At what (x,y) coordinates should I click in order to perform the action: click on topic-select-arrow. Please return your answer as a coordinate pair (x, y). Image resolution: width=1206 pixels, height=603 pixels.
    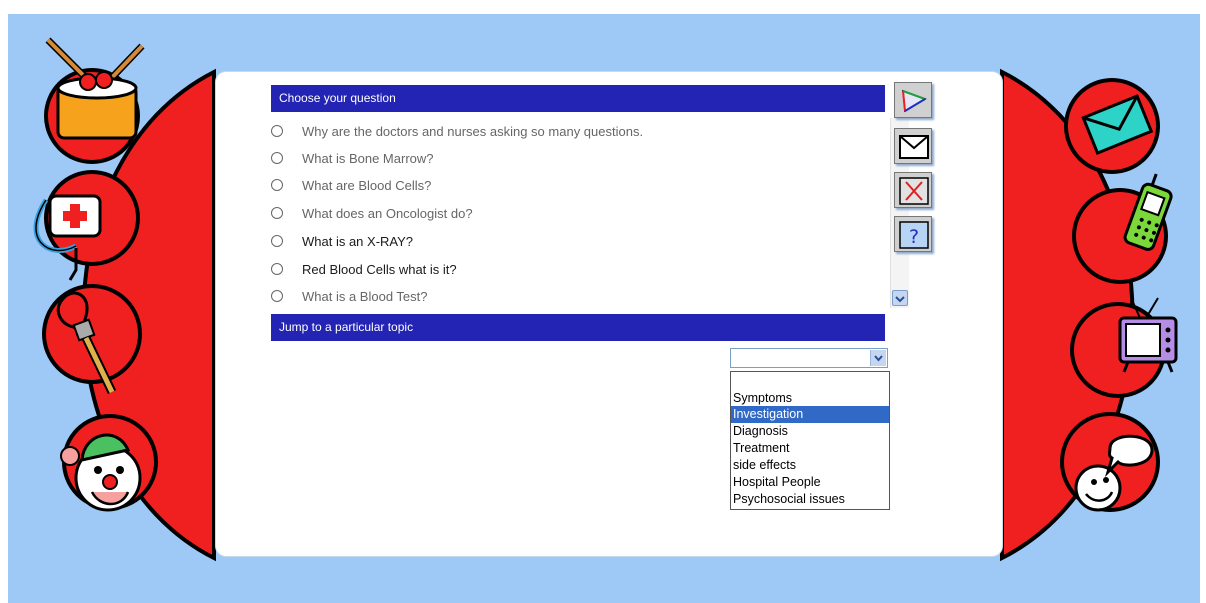
    Looking at the image, I should click on (878, 358).